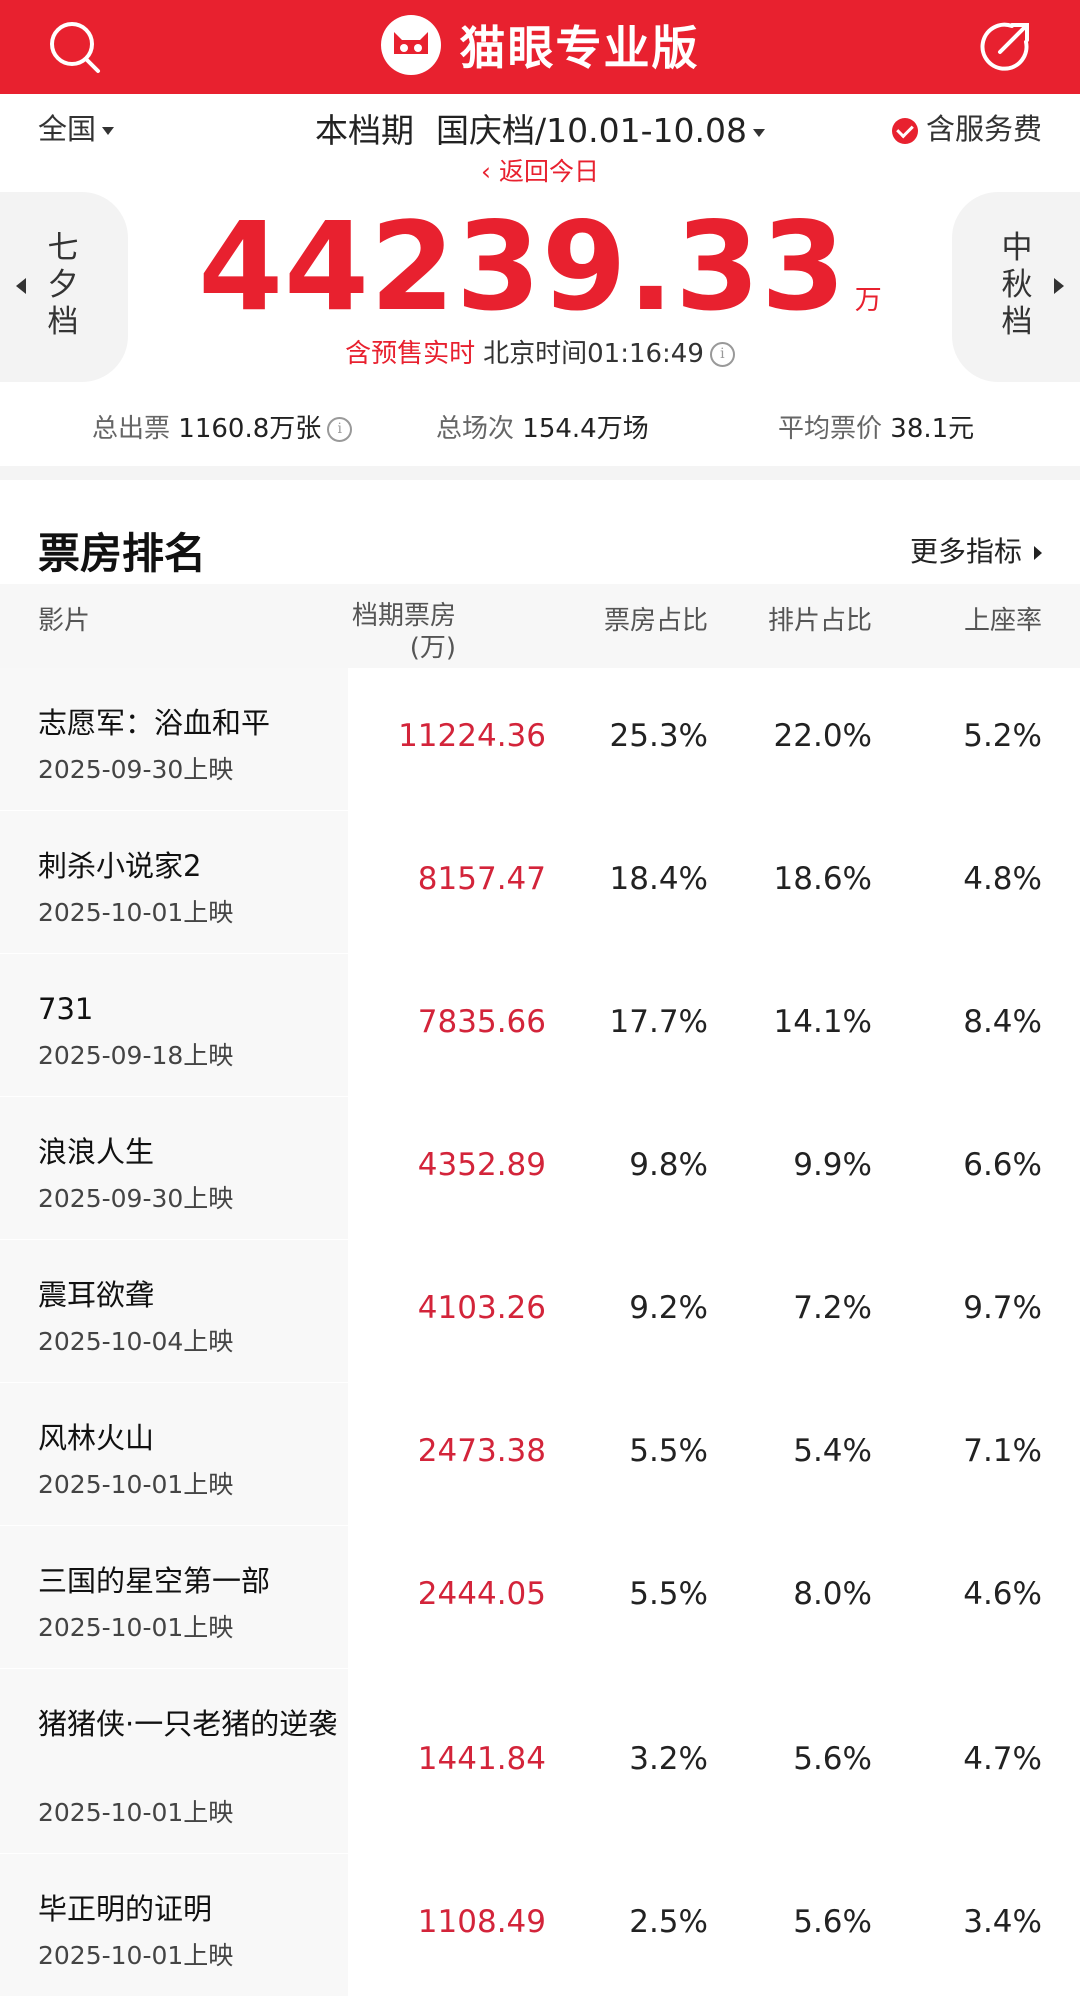  I want to click on col-box-office-unit: (万), so click(432, 648).